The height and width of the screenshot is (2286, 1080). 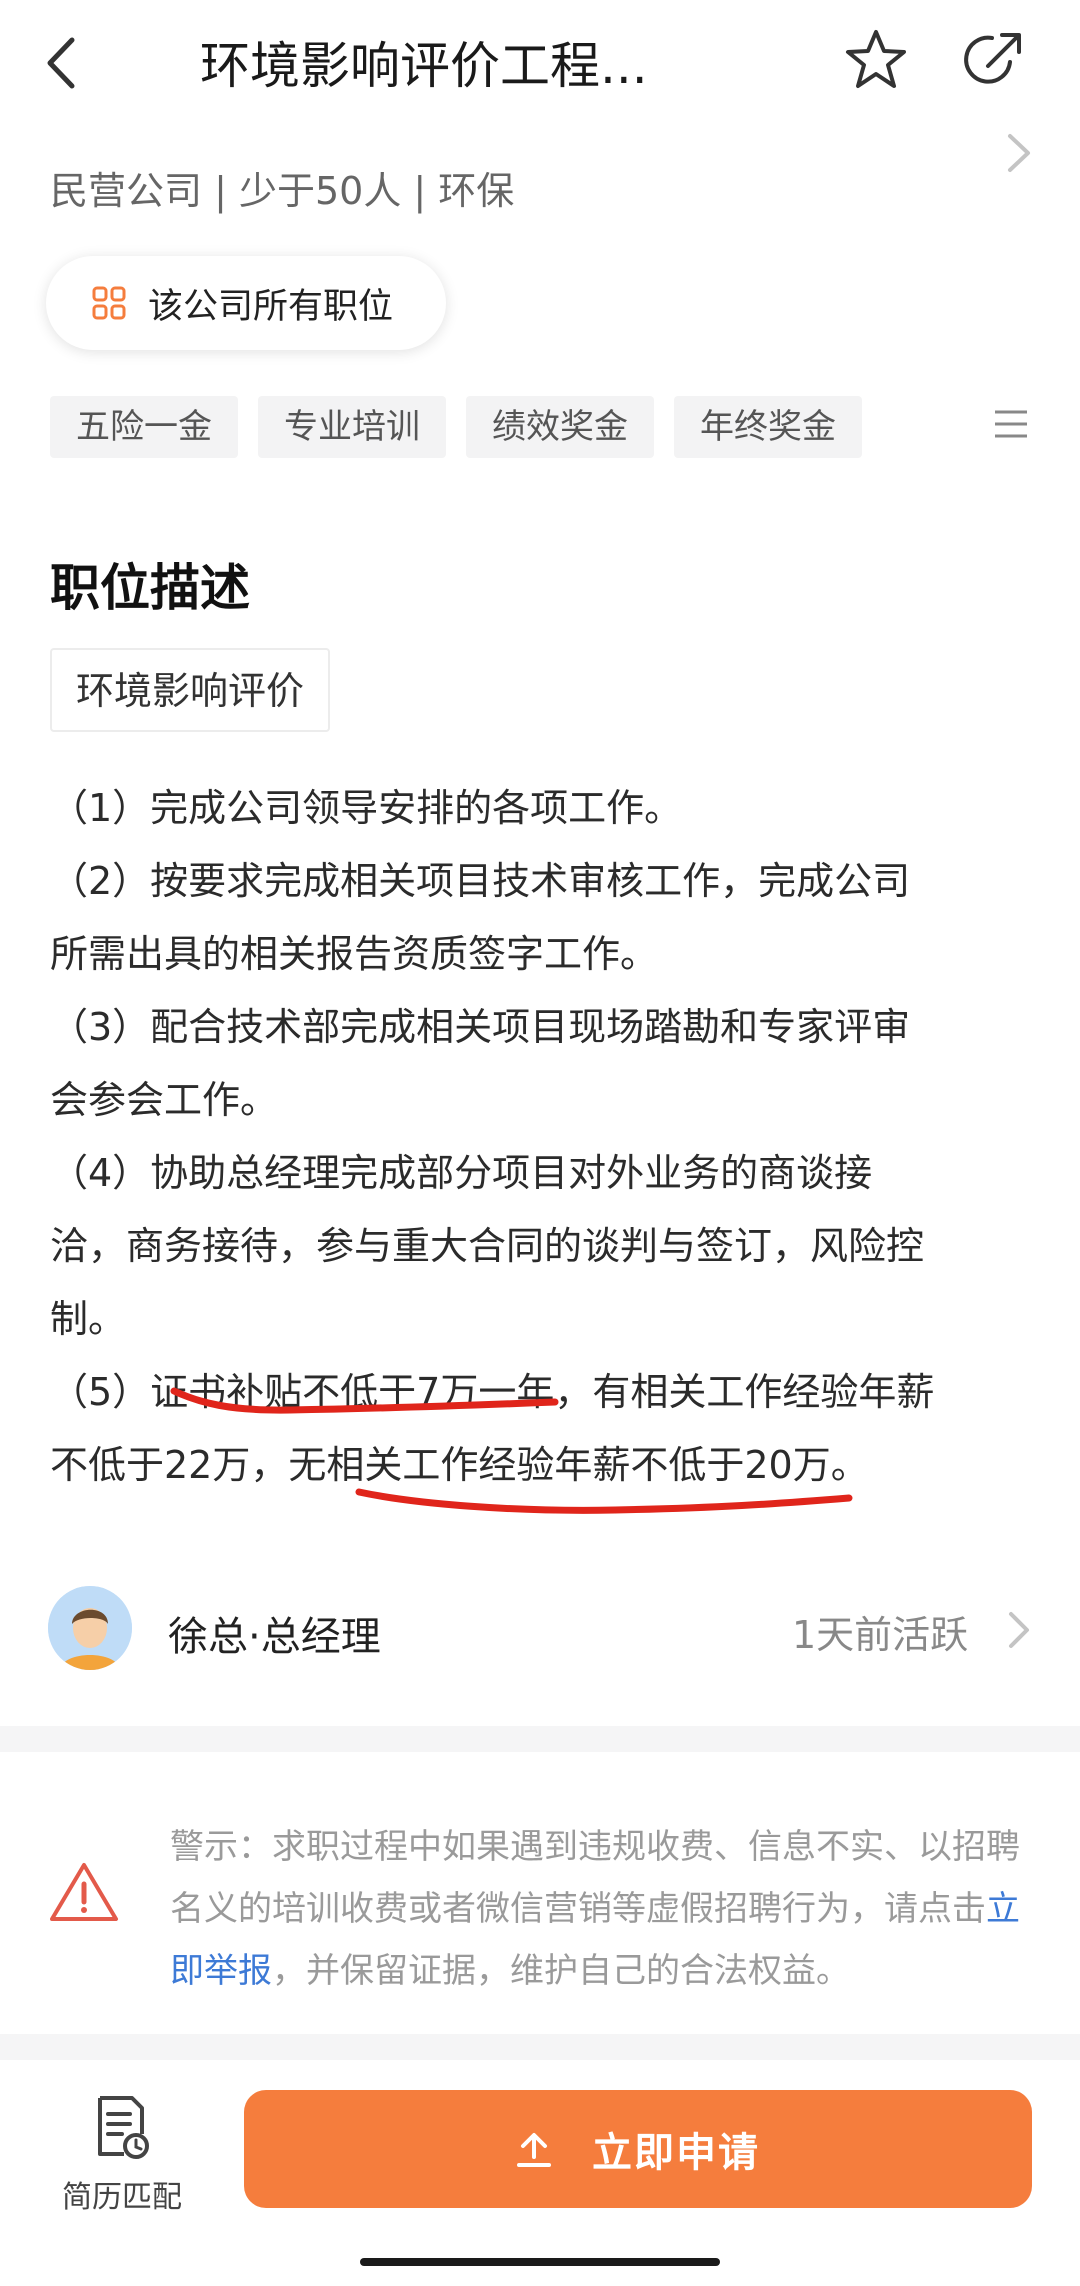 I want to click on resume-match-label: 简历匹配, so click(x=122, y=2194).